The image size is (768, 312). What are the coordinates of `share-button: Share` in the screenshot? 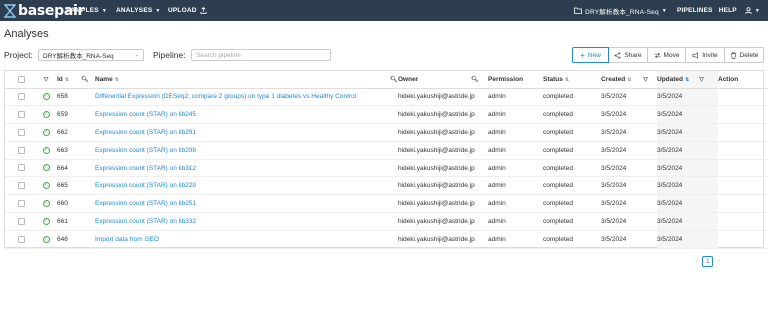 It's located at (628, 55).